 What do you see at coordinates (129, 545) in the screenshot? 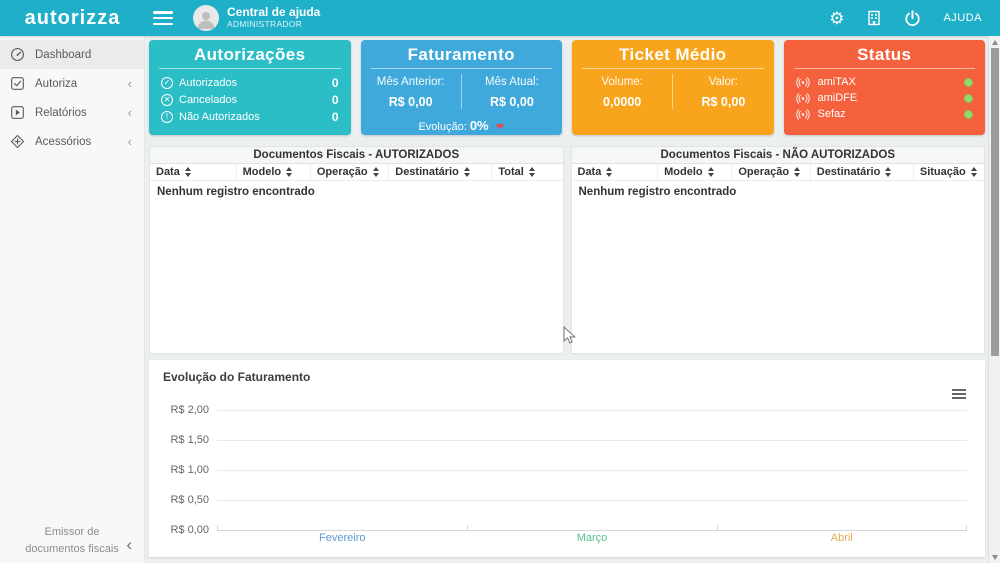
I see `sidebar-collapse-icon: ‹` at bounding box center [129, 545].